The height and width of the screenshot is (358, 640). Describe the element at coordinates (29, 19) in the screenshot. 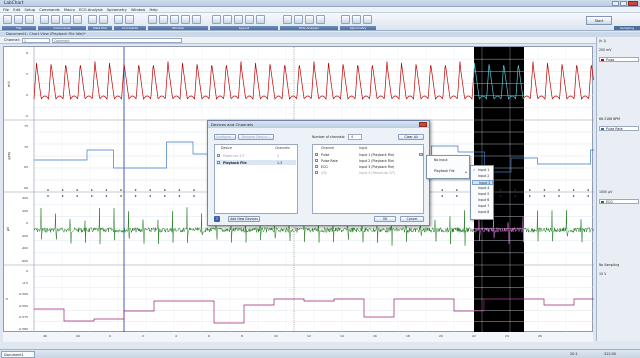

I see `save-icon` at that location.